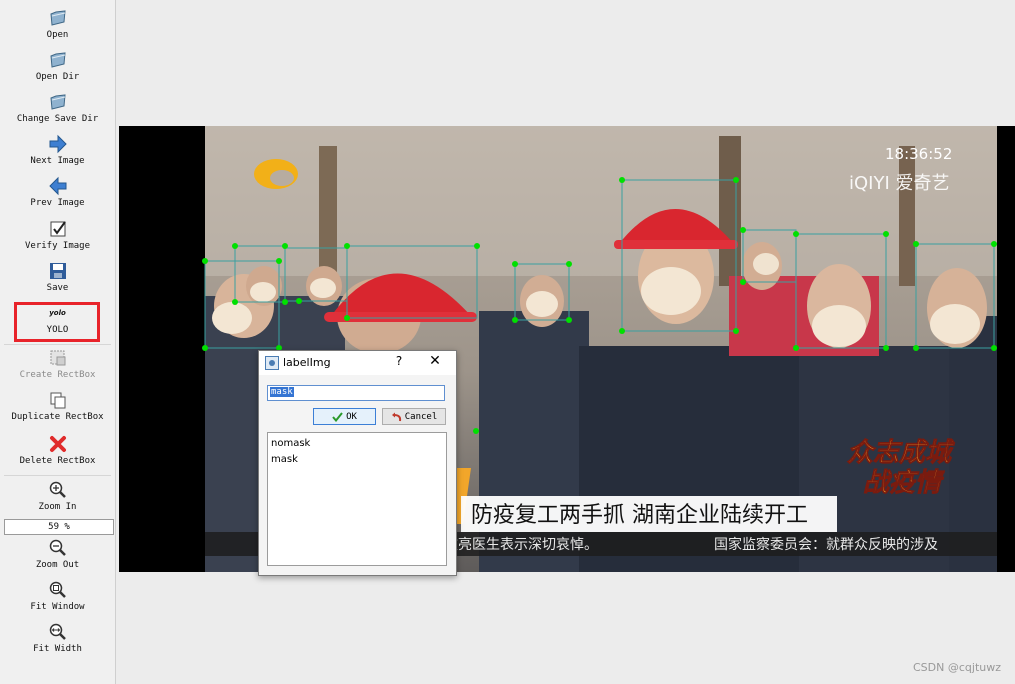 Image resolution: width=1015 pixels, height=684 pixels. I want to click on open-dir-button: Open Dir, so click(57, 66).